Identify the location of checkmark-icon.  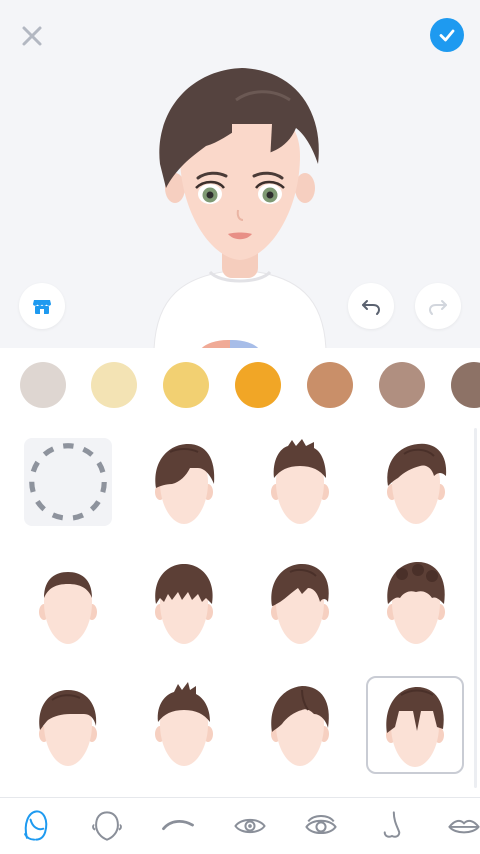
(447, 35).